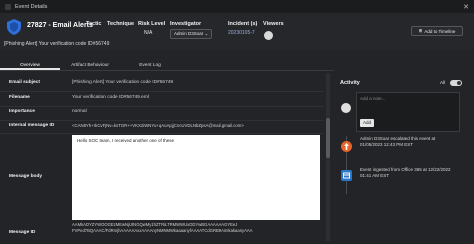 The image size is (474, 244). What do you see at coordinates (268, 35) in the screenshot?
I see `viewer-avatar` at bounding box center [268, 35].